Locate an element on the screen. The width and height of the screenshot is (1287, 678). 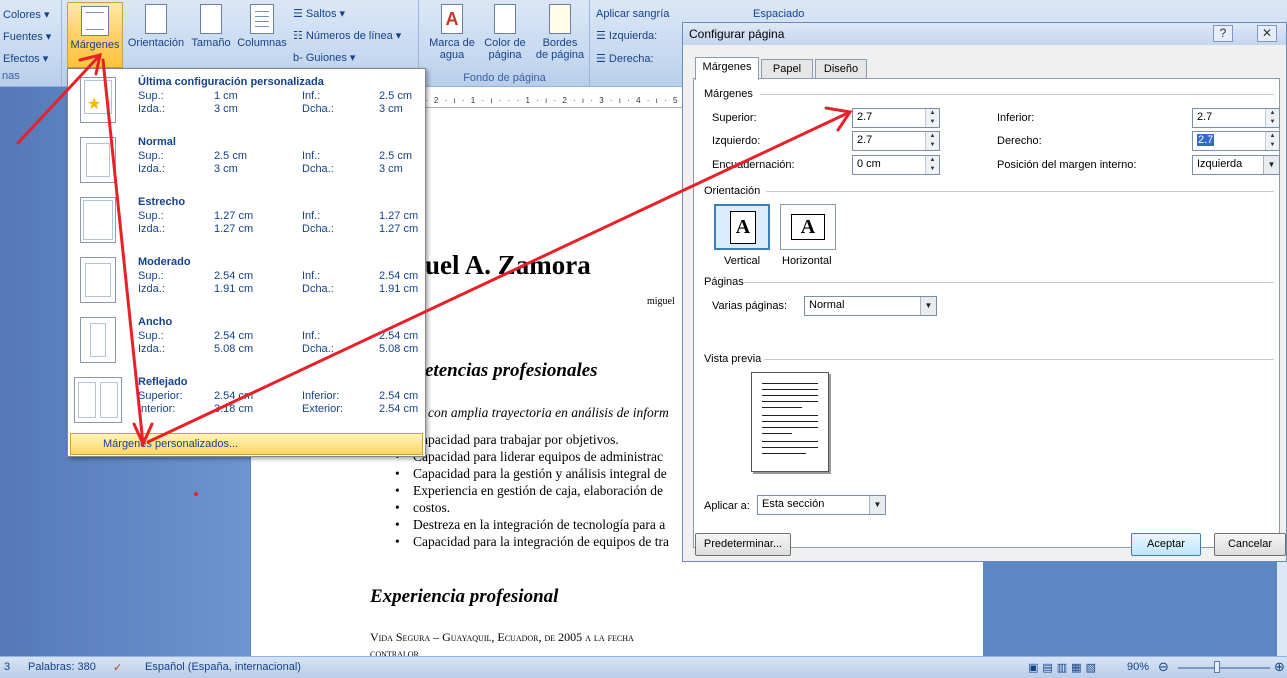
preset-value-bottom: 2.54 cm is located at coordinates (399, 276).